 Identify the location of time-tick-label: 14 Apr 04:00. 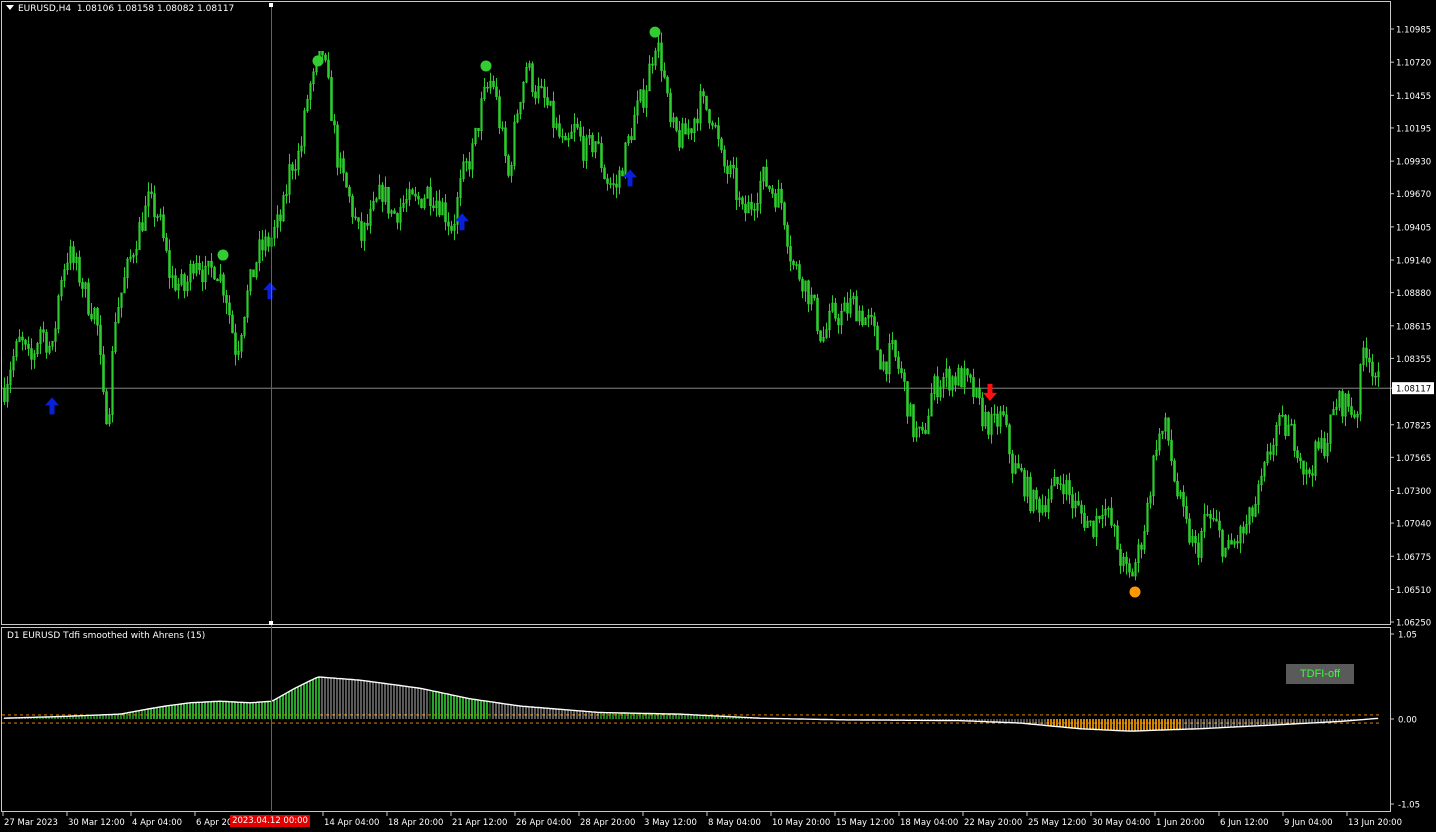
(351, 823).